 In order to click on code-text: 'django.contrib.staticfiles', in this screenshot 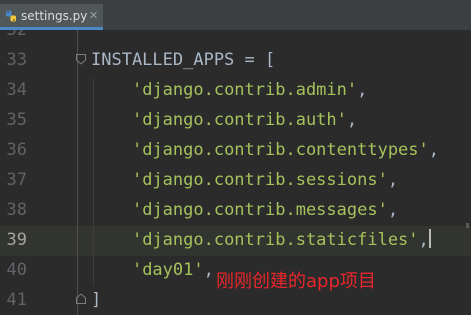, I will do `click(261, 240)`.